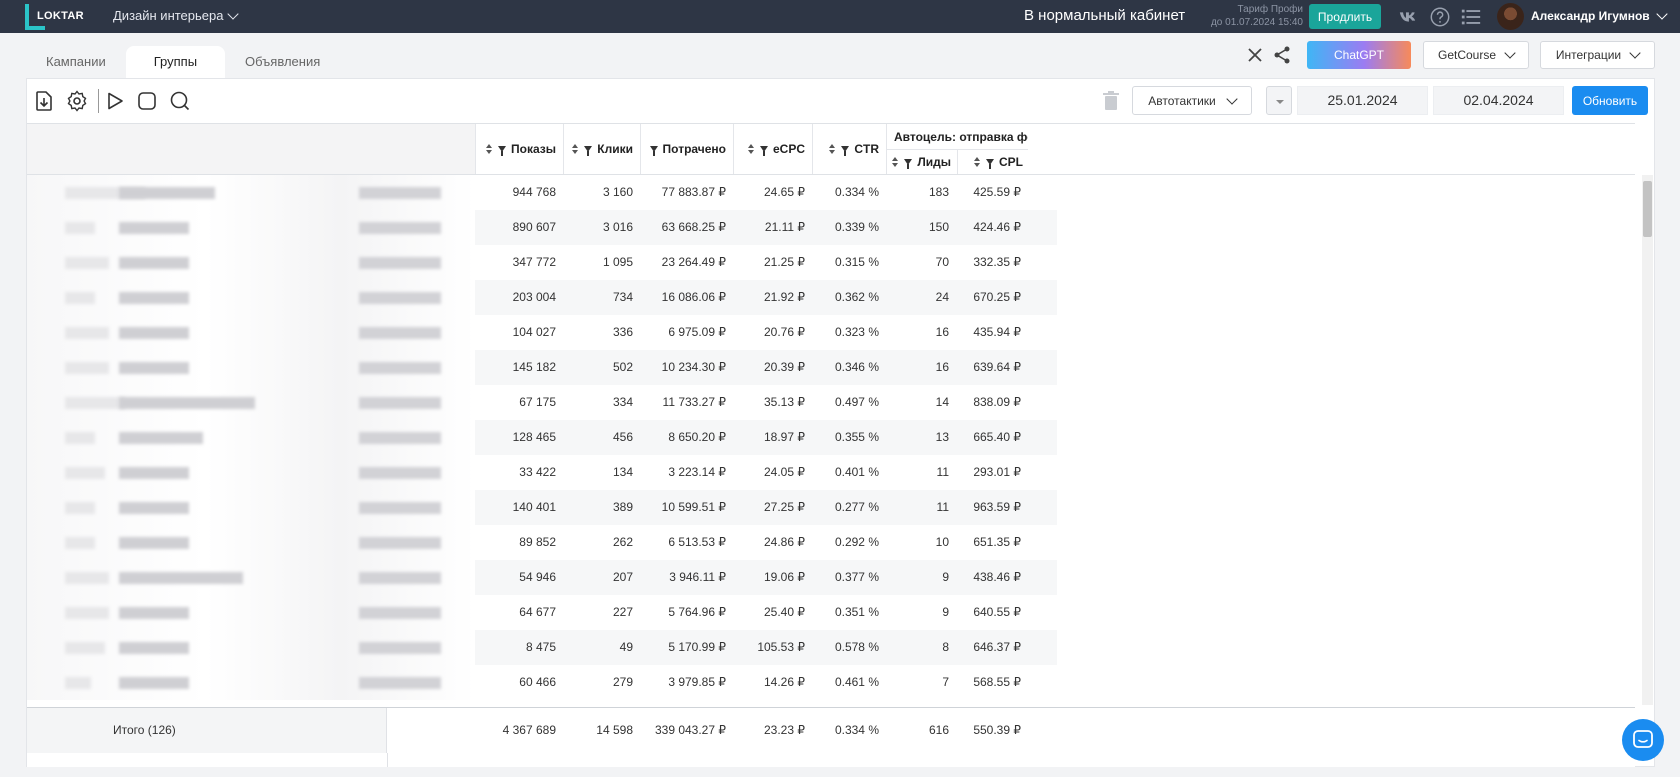 The width and height of the screenshot is (1680, 777). What do you see at coordinates (617, 227) in the screenshot?
I see `cell-clicks: 3 016` at bounding box center [617, 227].